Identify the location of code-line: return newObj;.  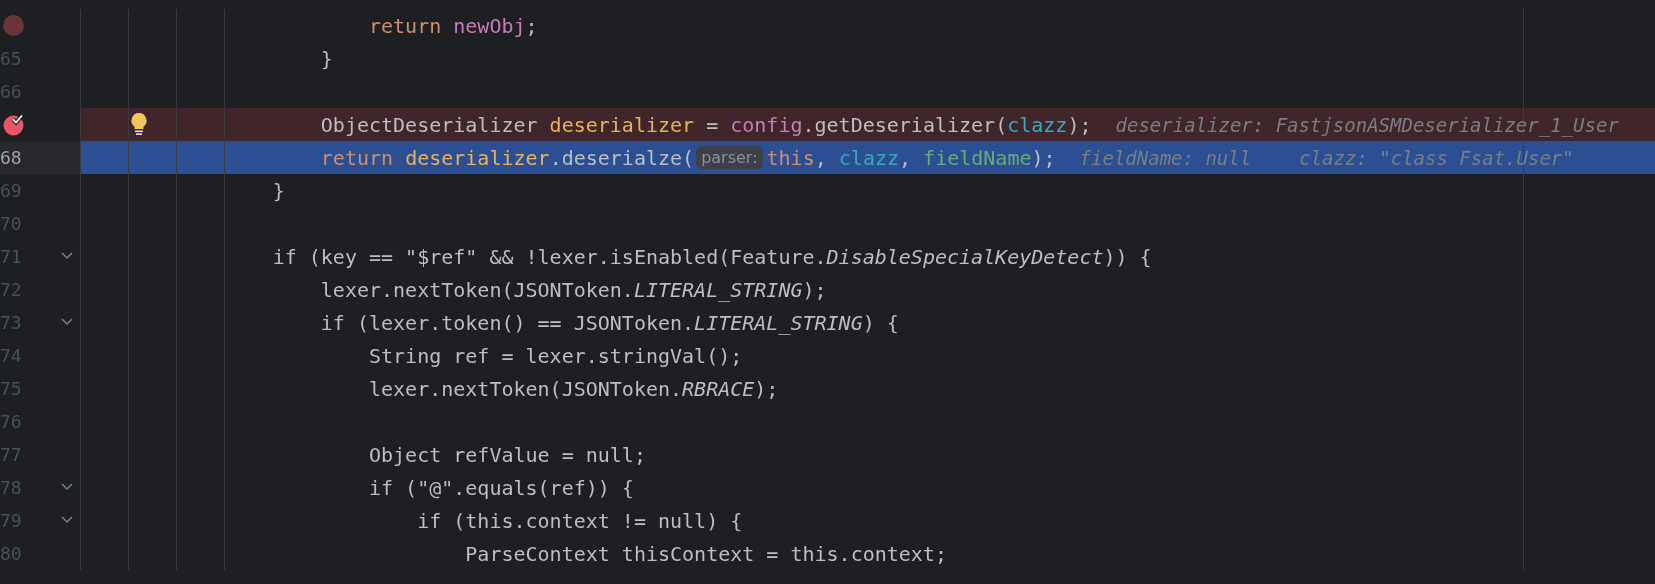
(453, 25).